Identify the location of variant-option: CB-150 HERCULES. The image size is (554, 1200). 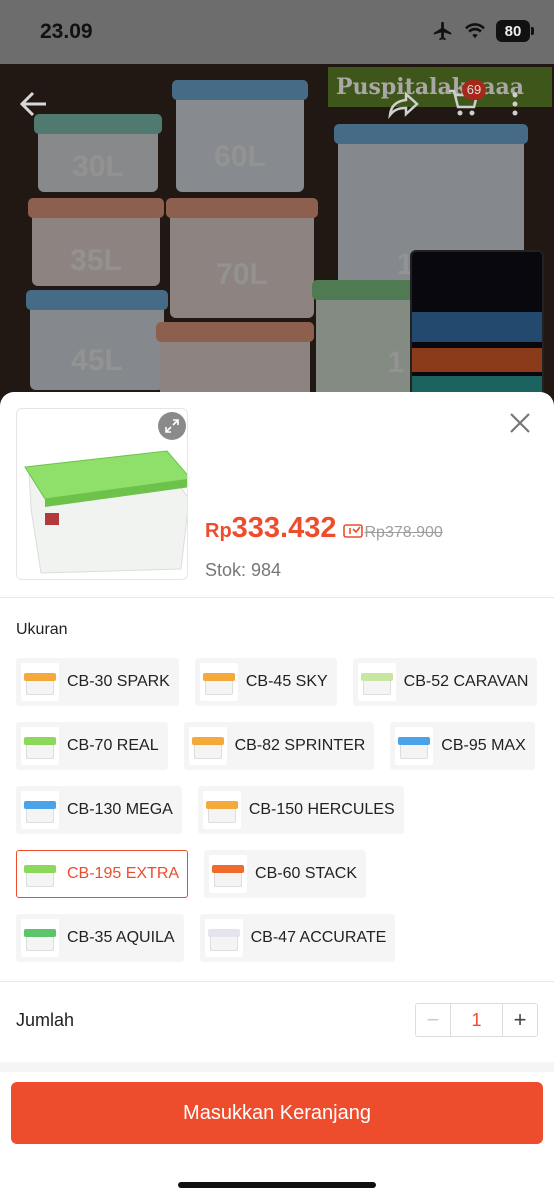
(300, 810).